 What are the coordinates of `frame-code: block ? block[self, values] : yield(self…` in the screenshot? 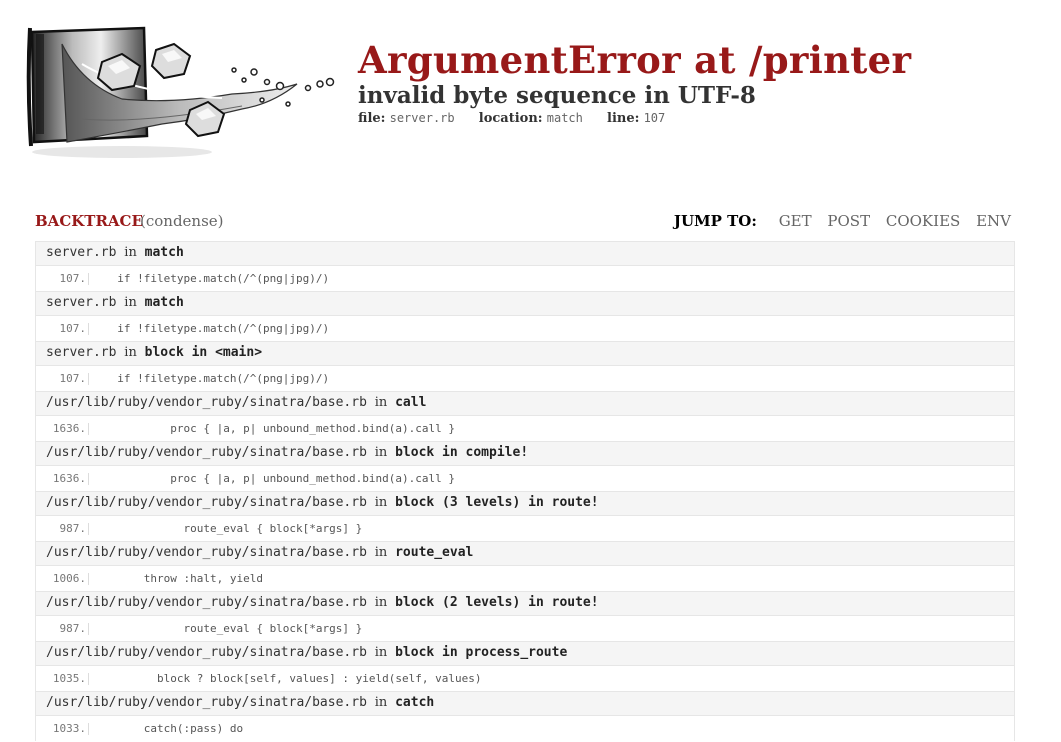 It's located at (293, 678).